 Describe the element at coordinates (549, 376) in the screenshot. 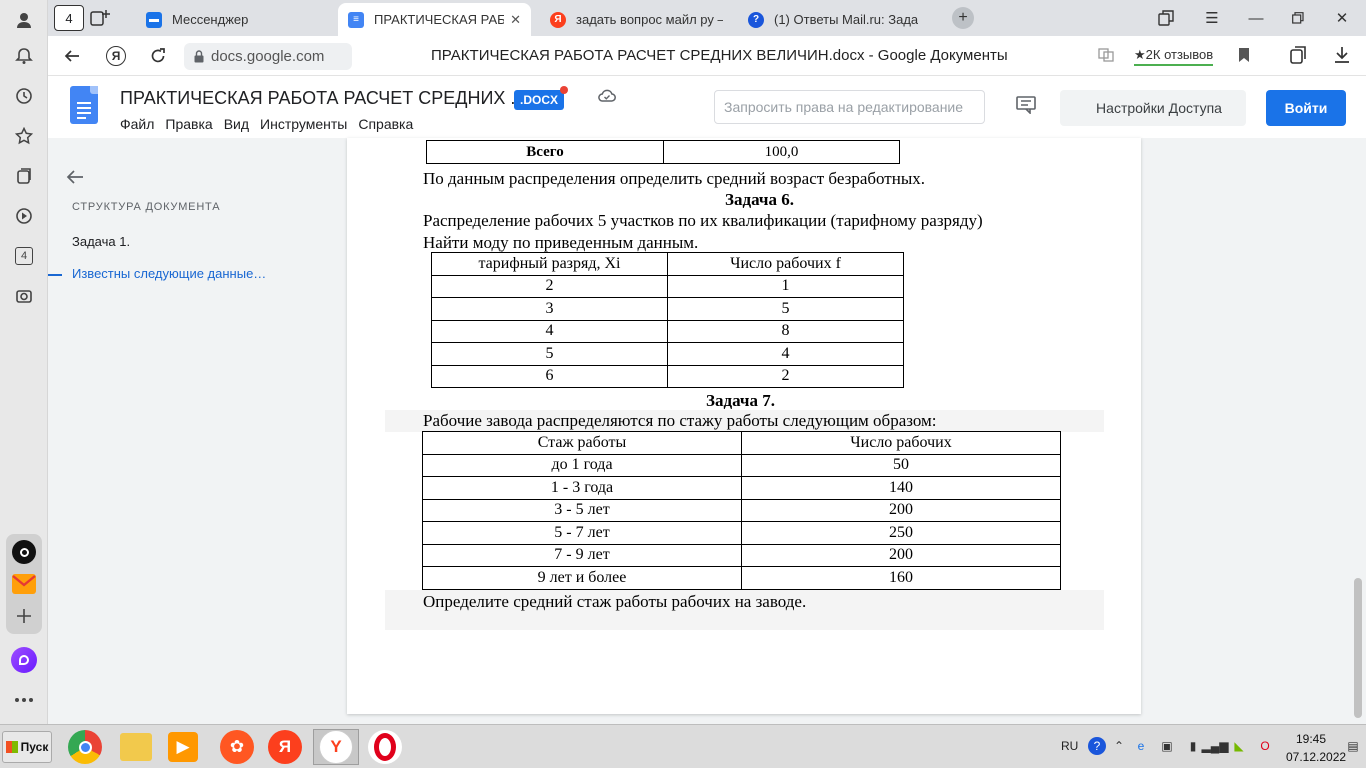

I see `table-cell: 6` at that location.